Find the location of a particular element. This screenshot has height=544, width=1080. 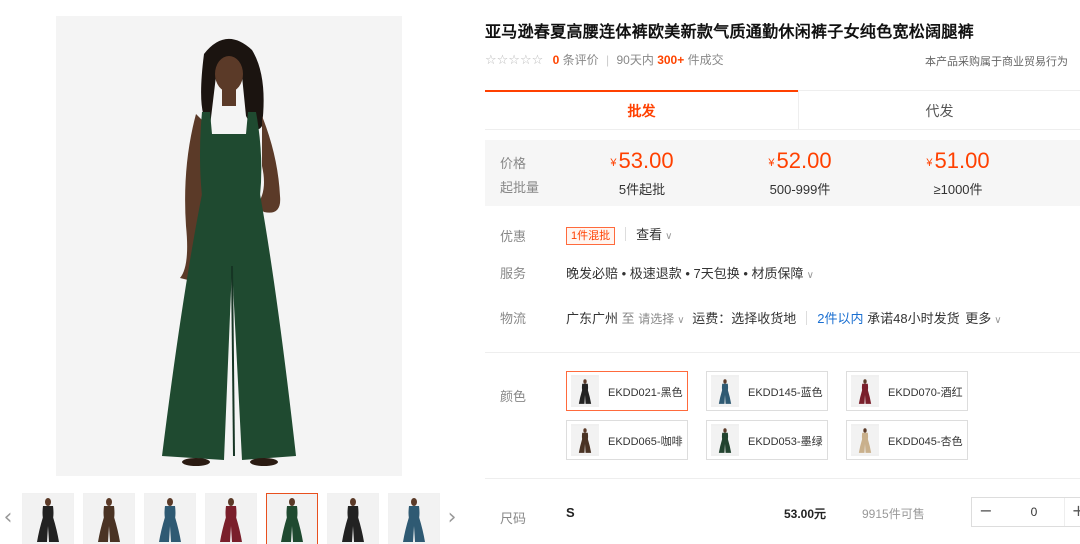

size-value: S is located at coordinates (570, 512).